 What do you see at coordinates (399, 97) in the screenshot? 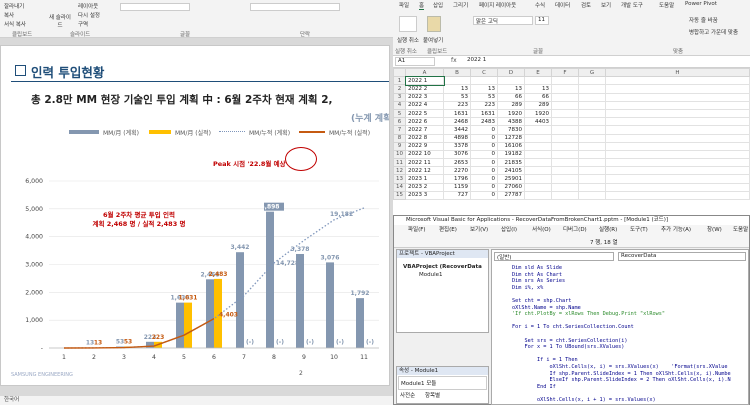
I see `row-header: 3` at bounding box center [399, 97].